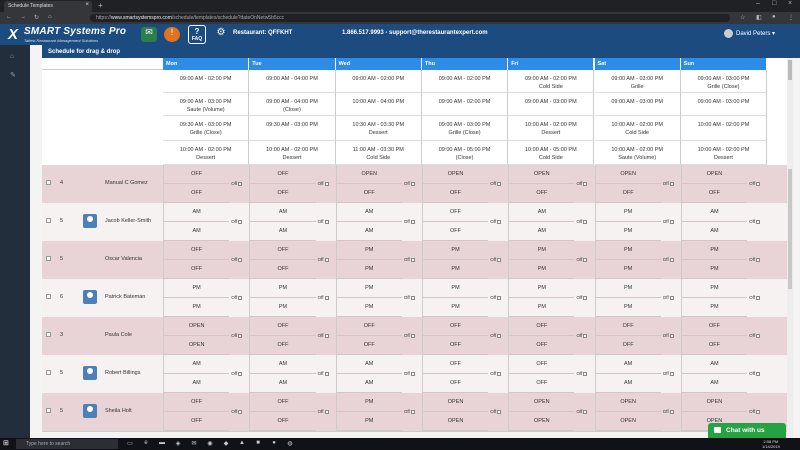 Image resolution: width=800 pixels, height=450 pixels. What do you see at coordinates (790, 301) in the screenshot?
I see `grid-scrollbar` at bounding box center [790, 301].